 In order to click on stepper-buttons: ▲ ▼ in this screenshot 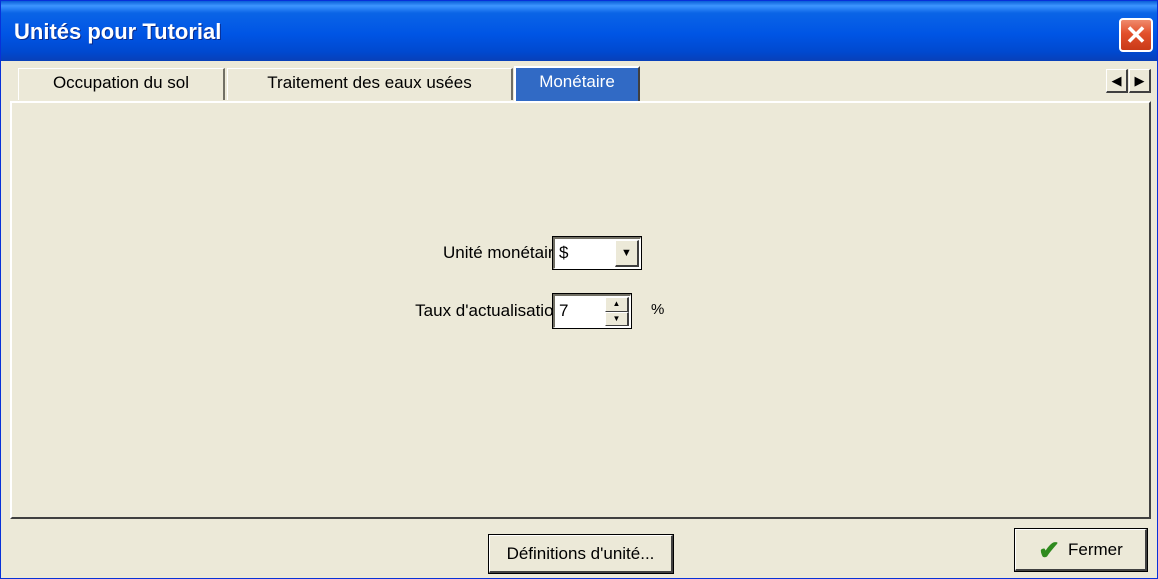, I will do `click(617, 311)`.